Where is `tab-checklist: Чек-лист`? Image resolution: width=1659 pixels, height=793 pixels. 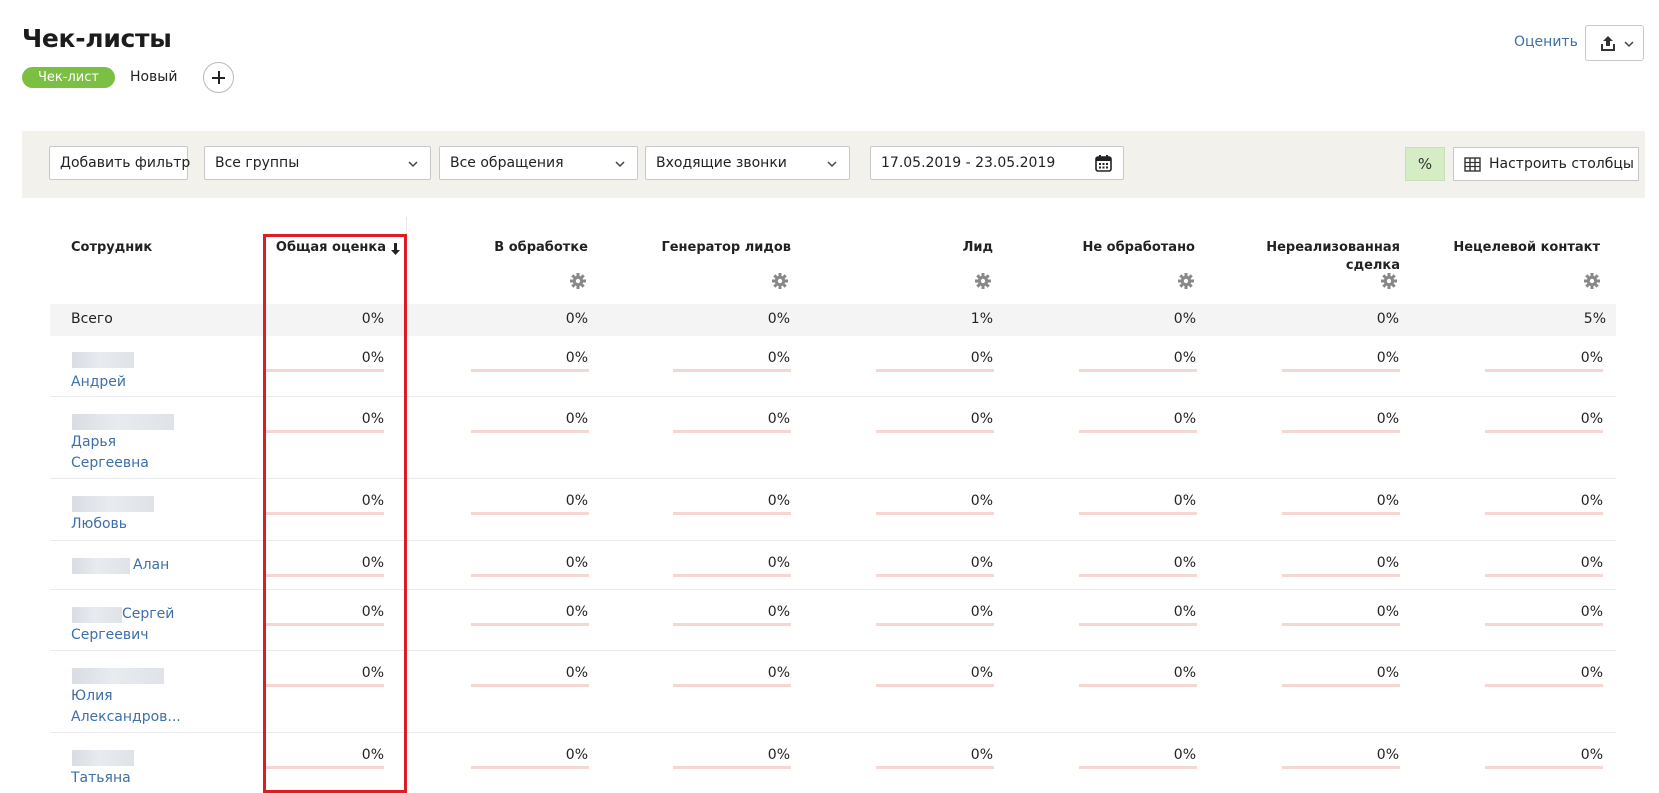 tab-checklist: Чек-лист is located at coordinates (68, 77).